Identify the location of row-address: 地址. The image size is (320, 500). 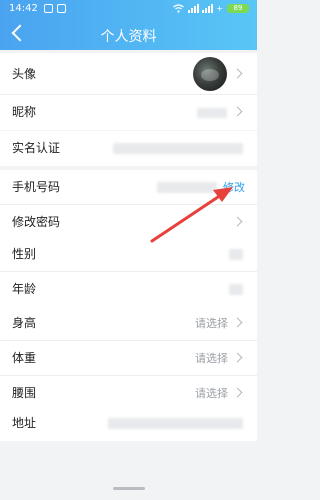
(128, 423).